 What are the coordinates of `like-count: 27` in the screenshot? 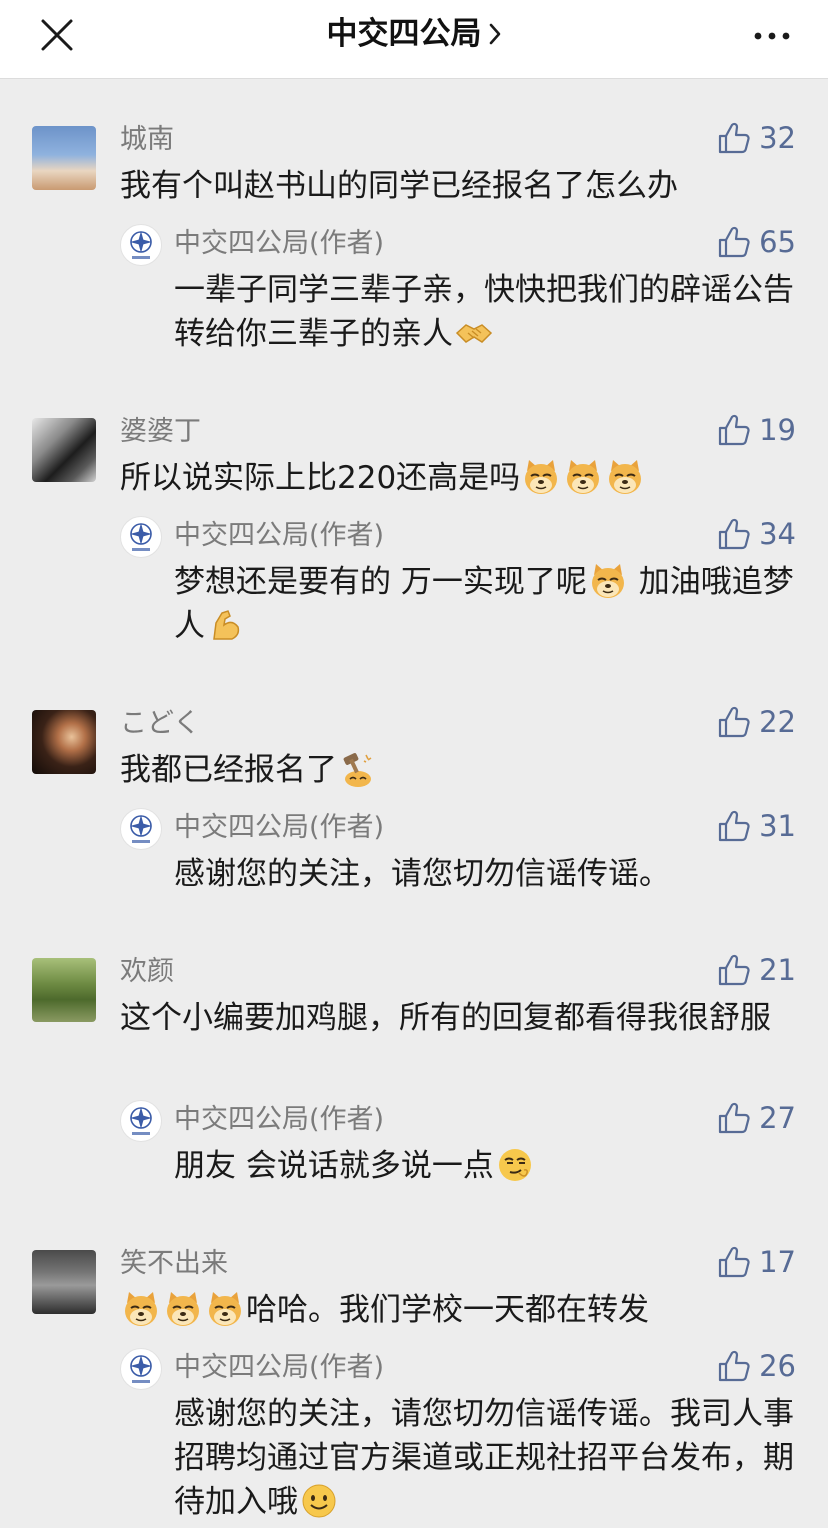 It's located at (777, 1118).